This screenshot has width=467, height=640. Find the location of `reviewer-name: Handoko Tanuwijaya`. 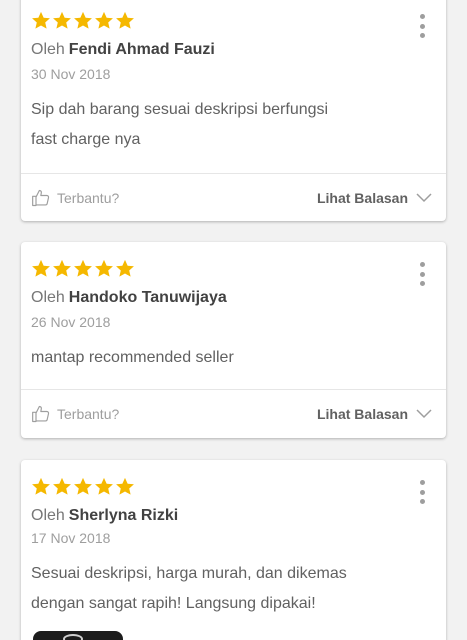

reviewer-name: Handoko Tanuwijaya is located at coordinates (147, 297).